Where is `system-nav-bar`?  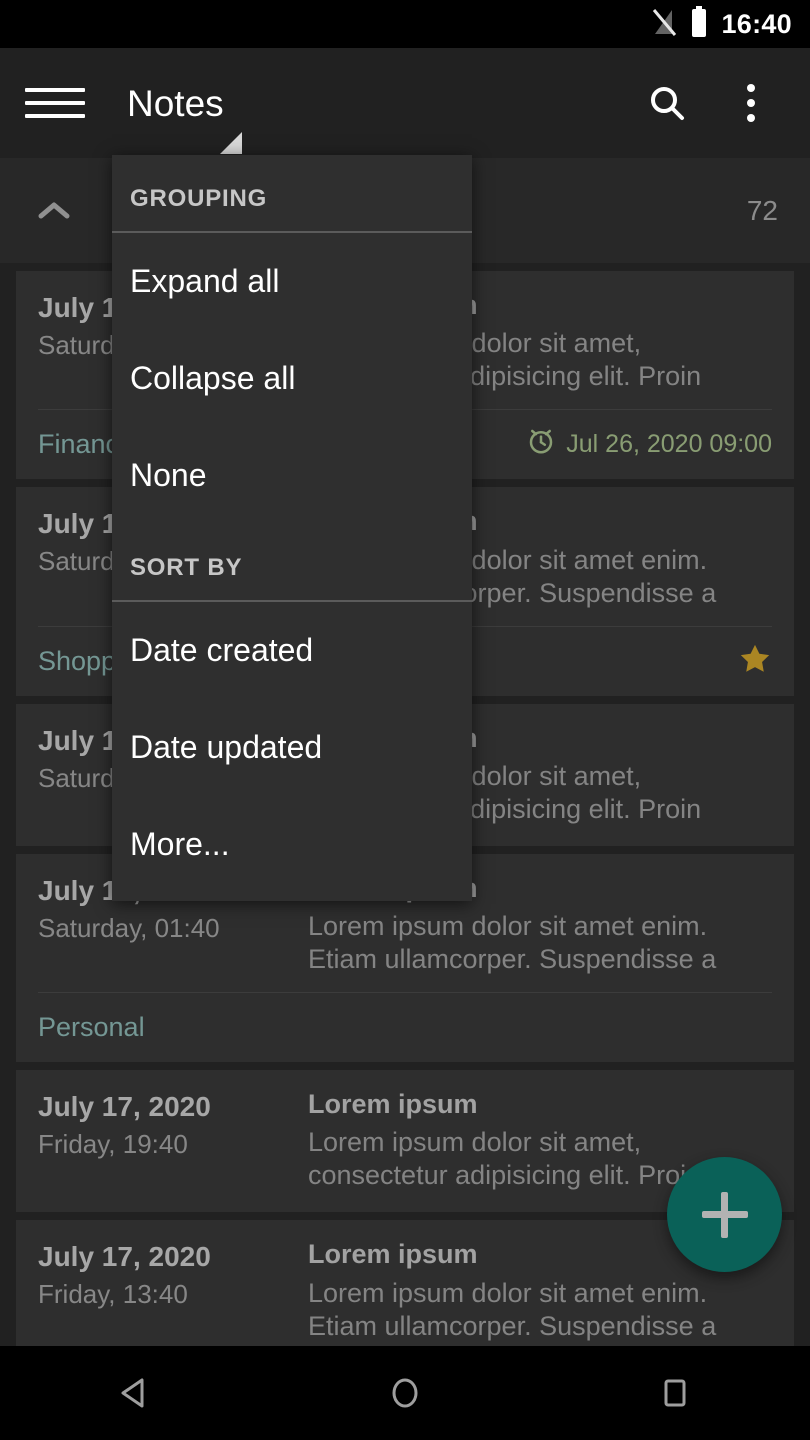
system-nav-bar is located at coordinates (405, 1393).